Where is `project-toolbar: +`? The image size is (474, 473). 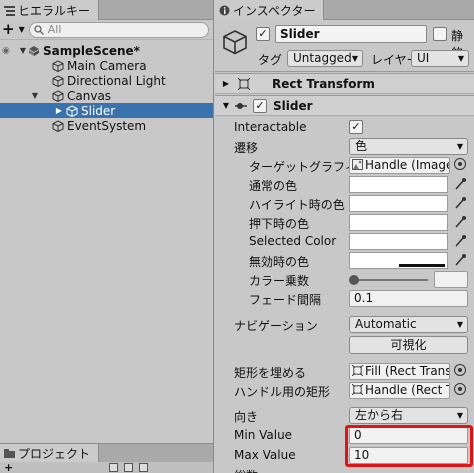
project-toolbar: + is located at coordinates (106, 467).